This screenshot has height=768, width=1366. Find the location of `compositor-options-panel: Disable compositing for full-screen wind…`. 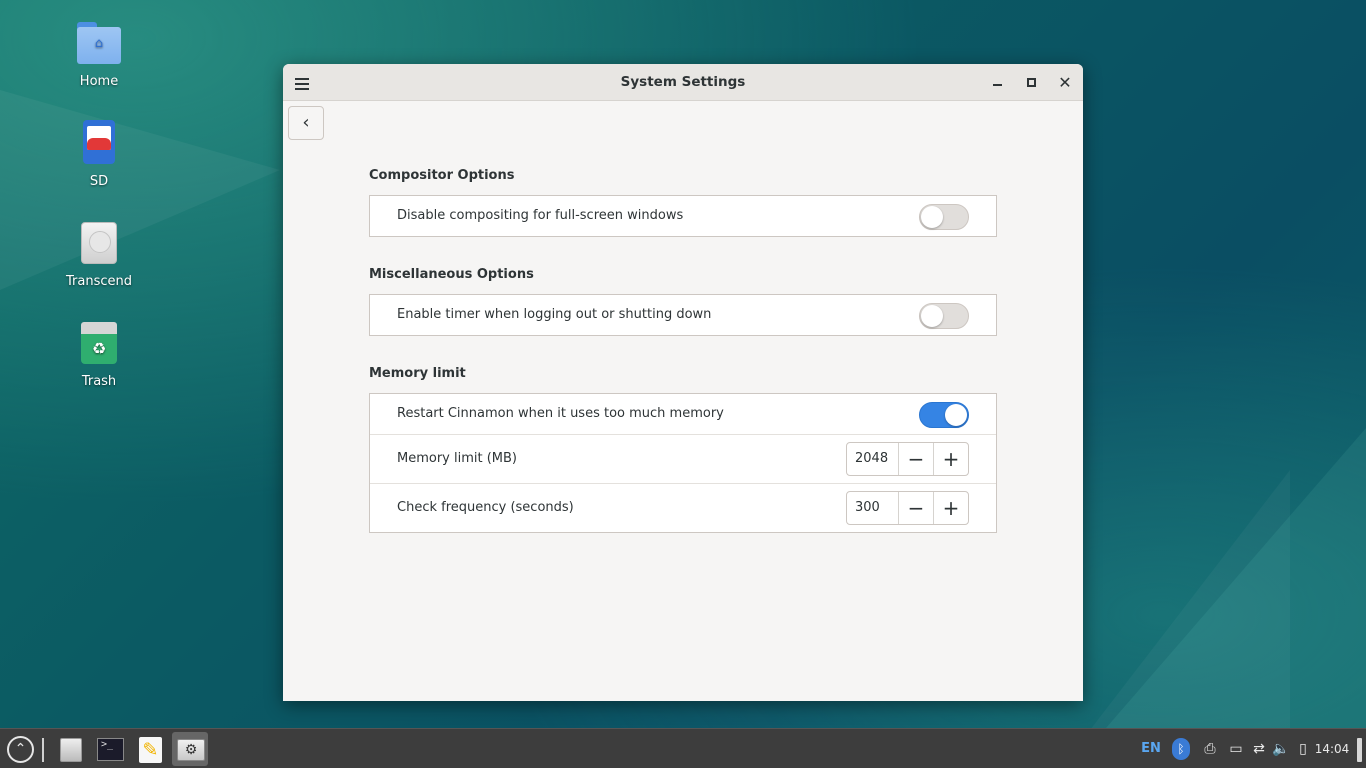

compositor-options-panel: Disable compositing for full-screen wind… is located at coordinates (683, 216).